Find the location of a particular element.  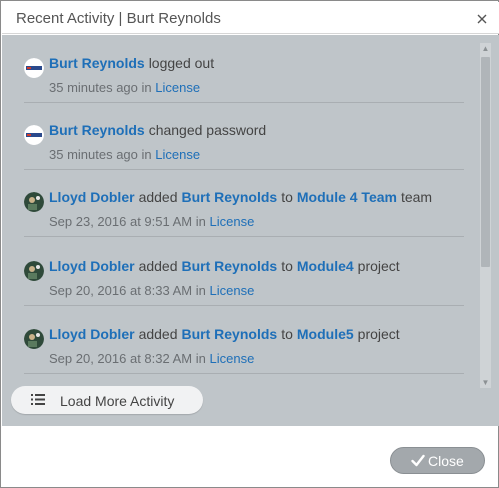

activity-meta: Sep 23, 2016 at 9:51 AM in License is located at coordinates (151, 221).